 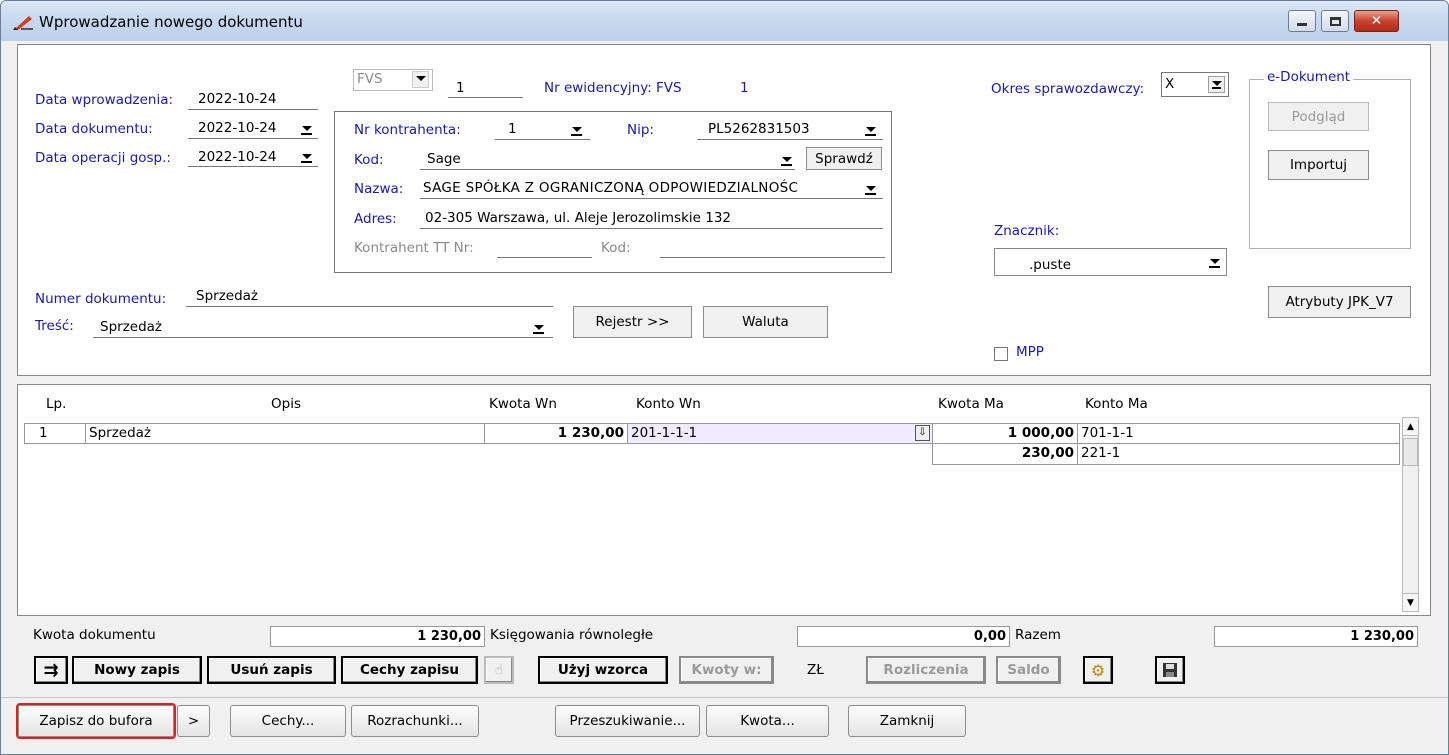 I want to click on typ-dropdown, so click(x=420, y=79).